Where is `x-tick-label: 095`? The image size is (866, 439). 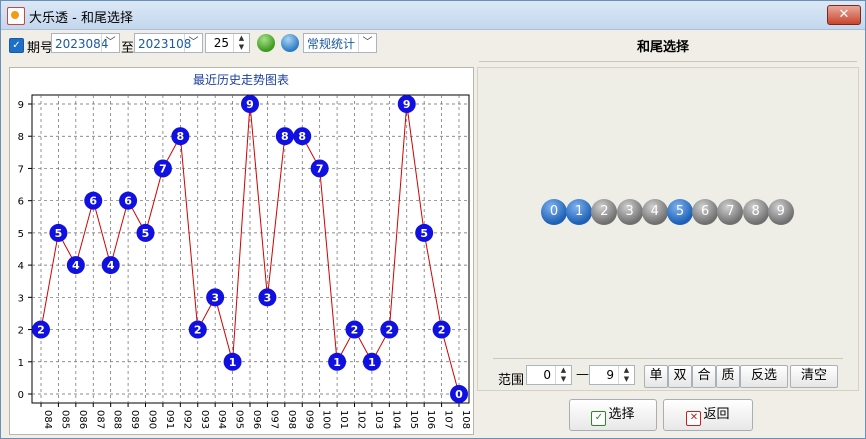 x-tick-label: 095 is located at coordinates (239, 419).